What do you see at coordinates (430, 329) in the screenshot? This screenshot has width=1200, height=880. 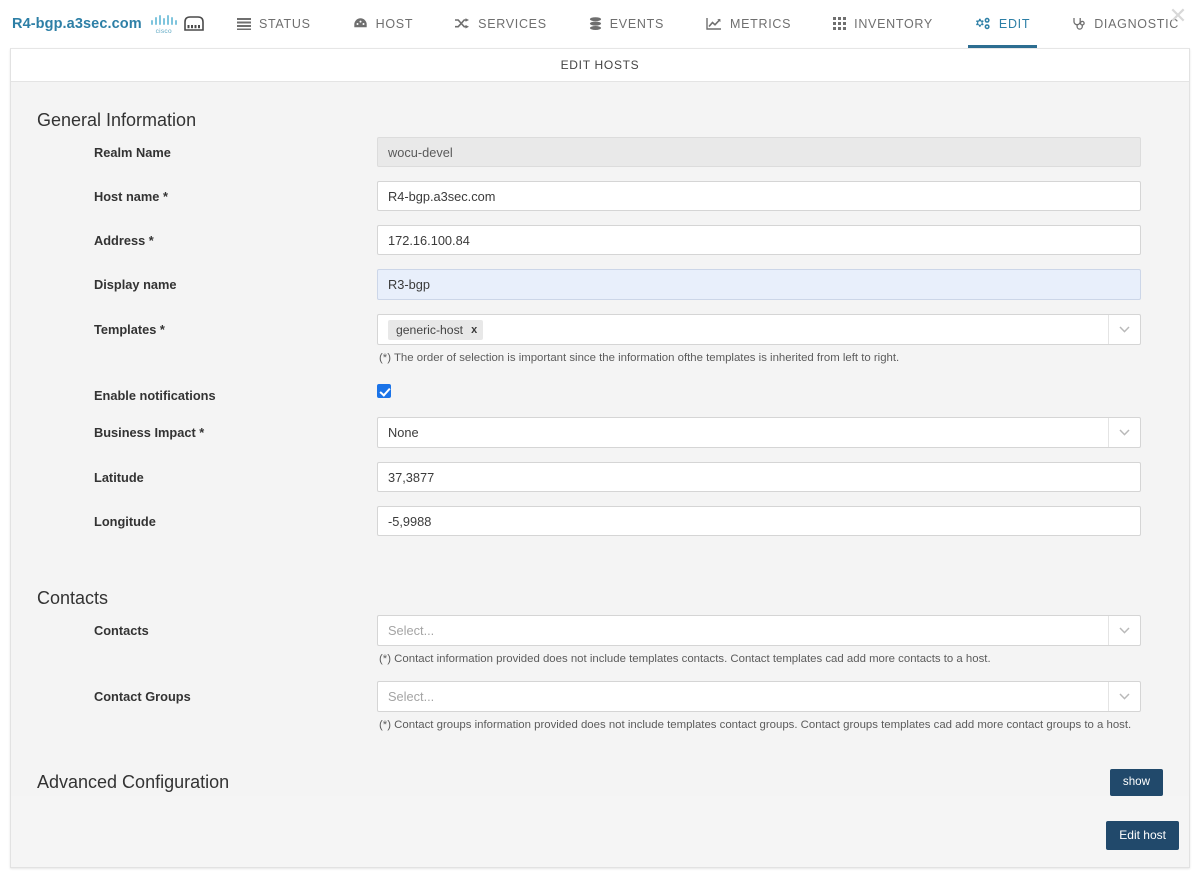 I see `template-chip-label: generic-host` at bounding box center [430, 329].